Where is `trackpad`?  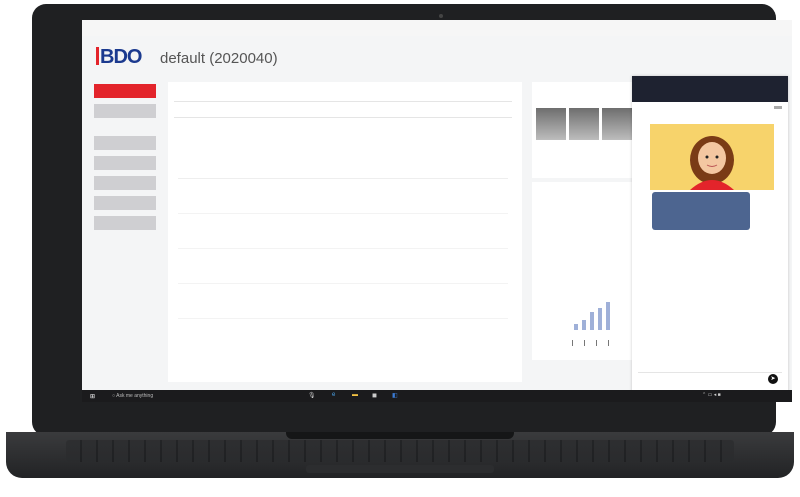
trackpad is located at coordinates (400, 469).